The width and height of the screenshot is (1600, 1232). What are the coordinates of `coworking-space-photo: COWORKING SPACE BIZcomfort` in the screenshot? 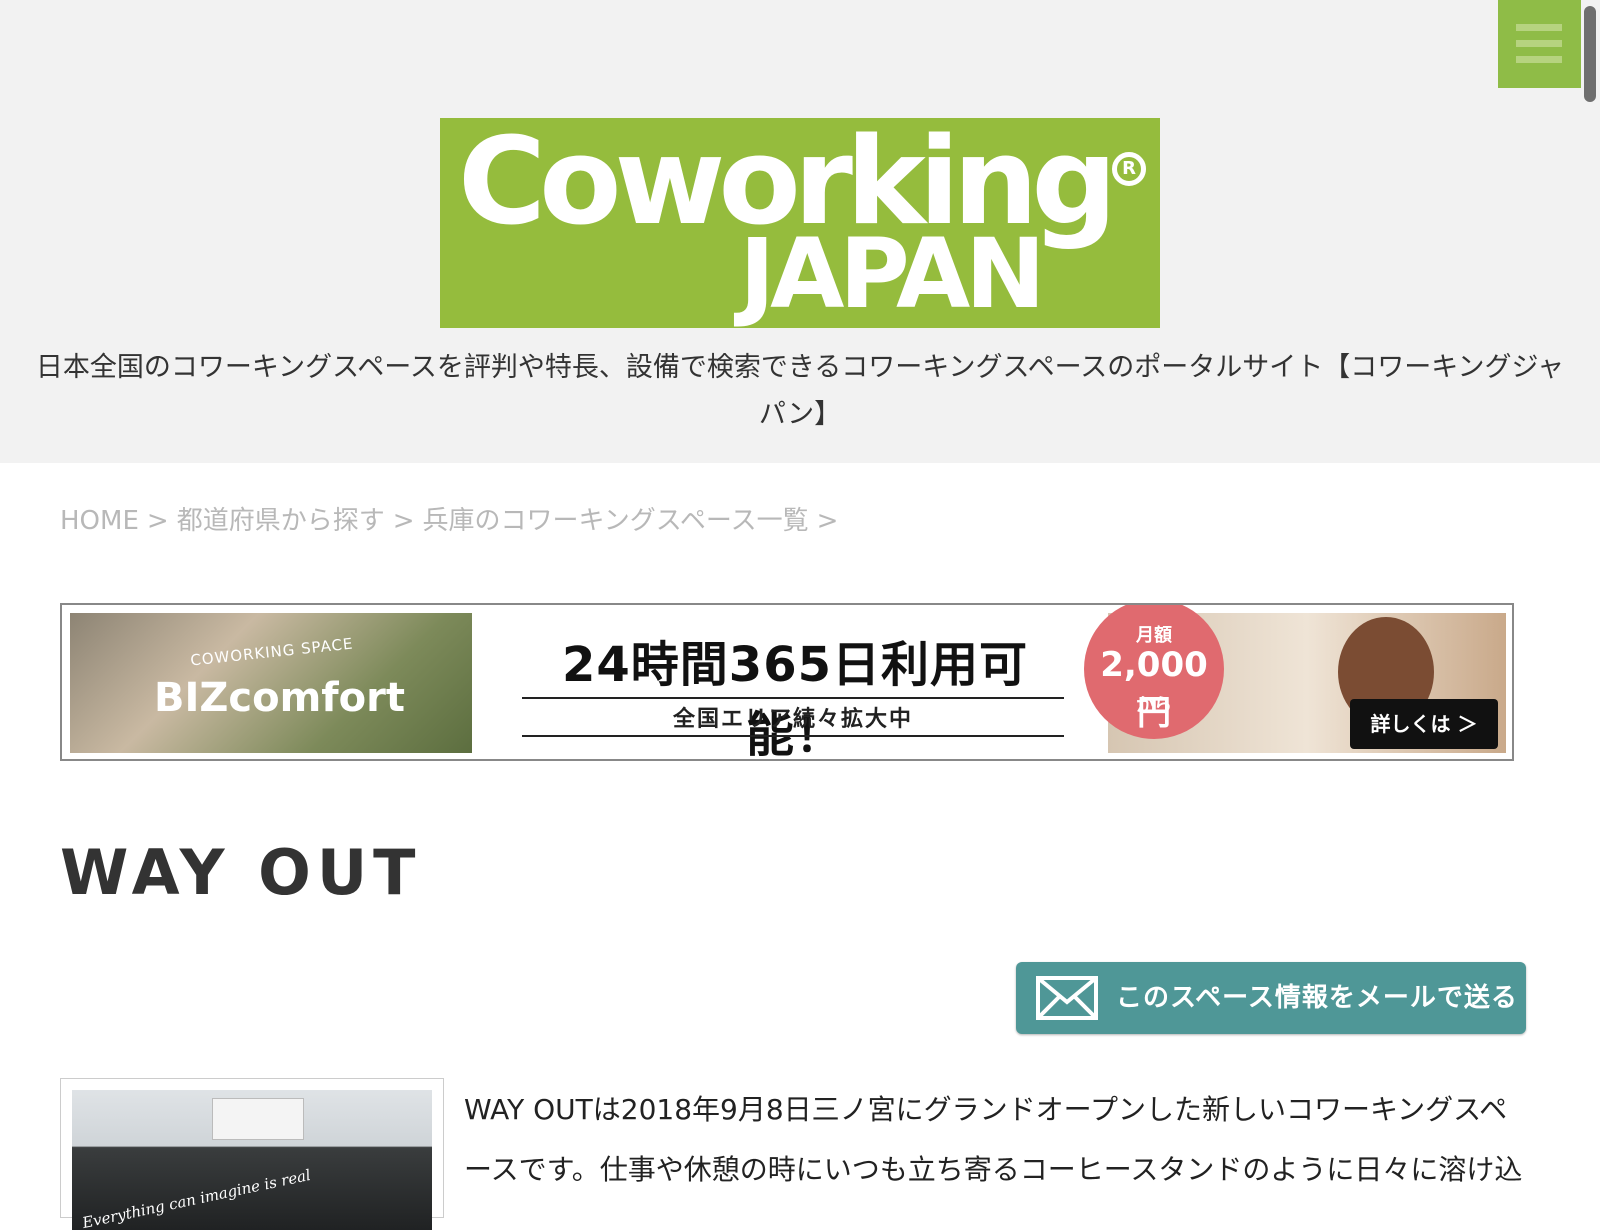 It's located at (271, 683).